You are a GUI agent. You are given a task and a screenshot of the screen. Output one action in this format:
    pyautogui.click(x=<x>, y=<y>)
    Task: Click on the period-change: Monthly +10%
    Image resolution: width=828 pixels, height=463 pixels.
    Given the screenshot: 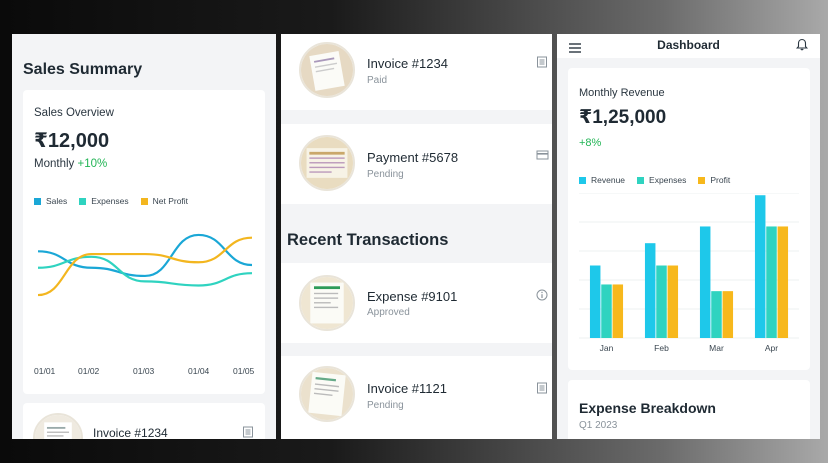 What is the action you would take?
    pyautogui.click(x=70, y=164)
    